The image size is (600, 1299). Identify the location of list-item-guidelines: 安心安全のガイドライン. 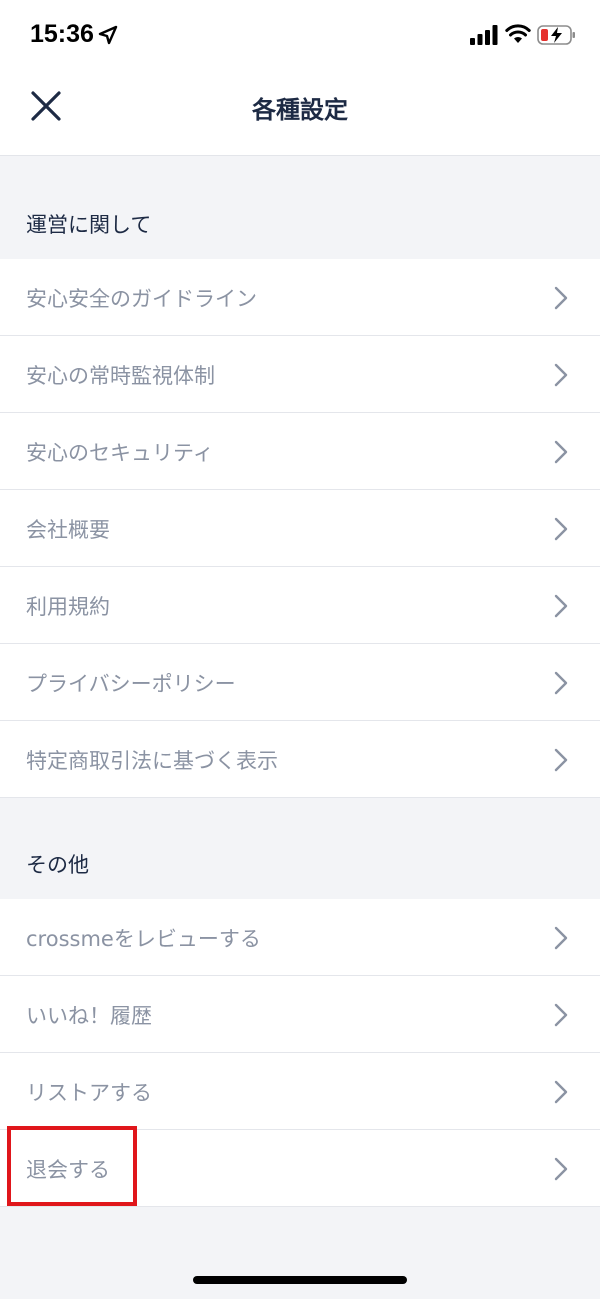
(300, 297).